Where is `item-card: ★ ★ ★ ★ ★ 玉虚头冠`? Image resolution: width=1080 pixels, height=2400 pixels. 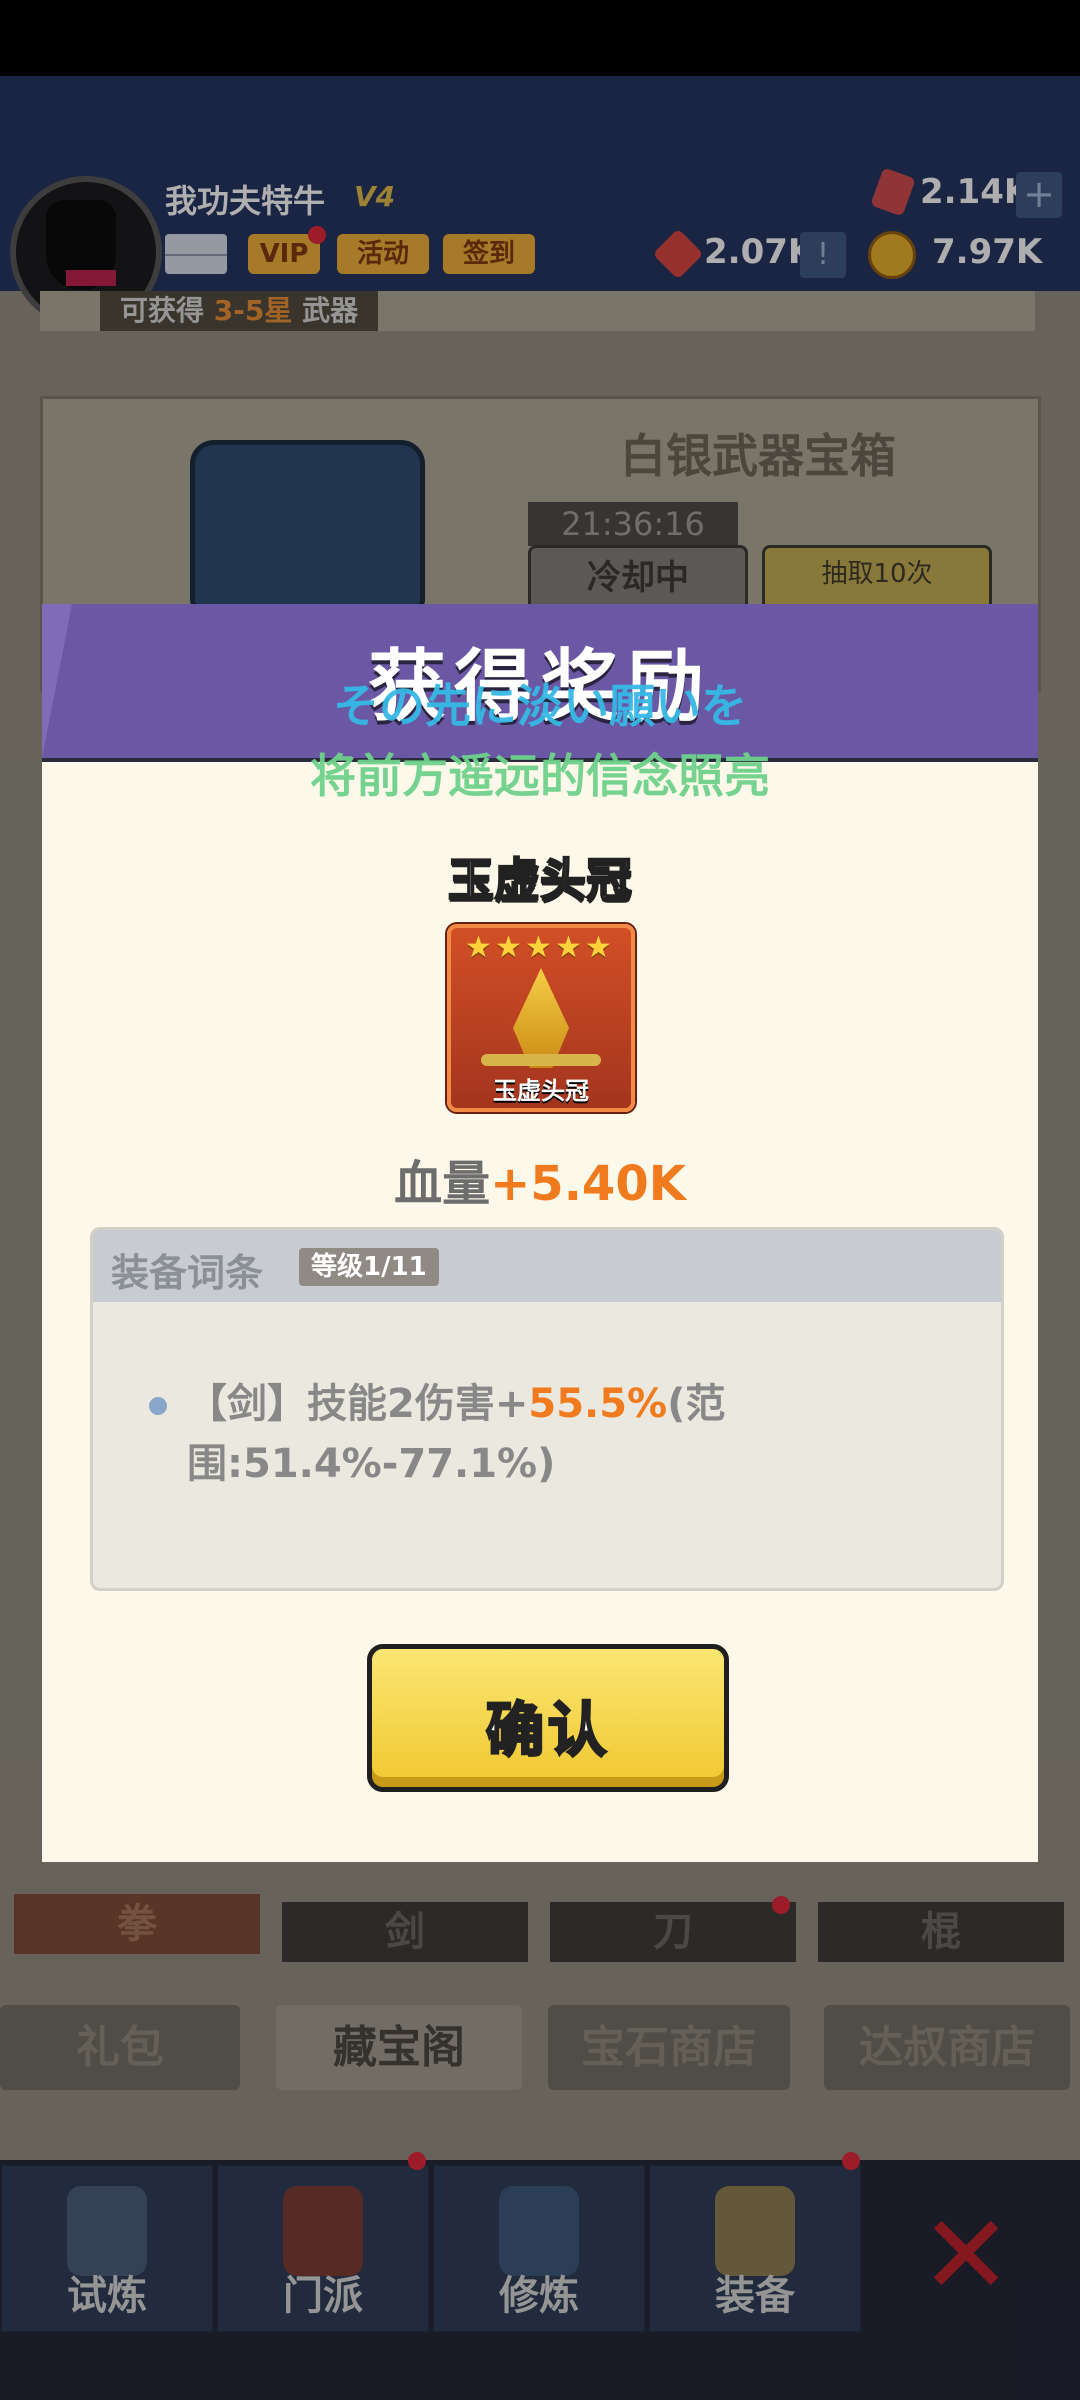 item-card: ★ ★ ★ ★ ★ 玉虚头冠 is located at coordinates (541, 1018).